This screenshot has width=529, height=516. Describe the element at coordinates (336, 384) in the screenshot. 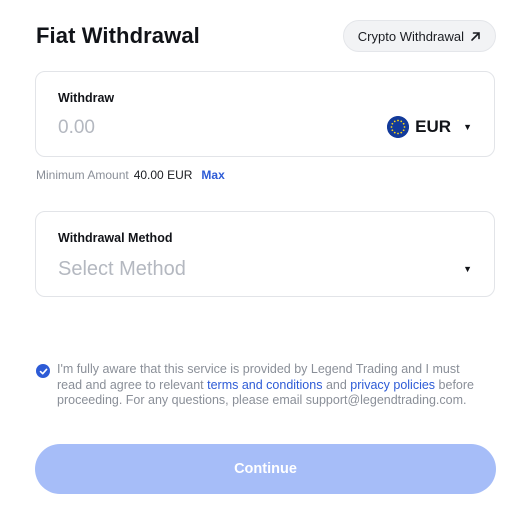

I see `terms-text-and: and` at that location.